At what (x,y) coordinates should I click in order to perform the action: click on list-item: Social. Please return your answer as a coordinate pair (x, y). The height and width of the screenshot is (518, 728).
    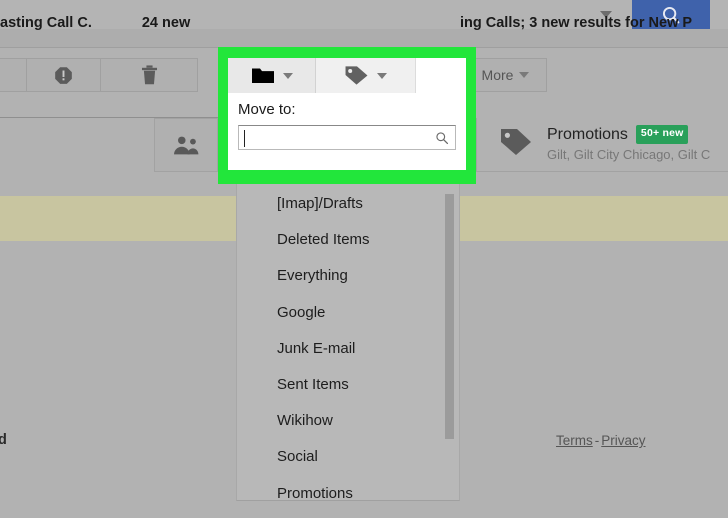
    Looking at the image, I should click on (348, 457).